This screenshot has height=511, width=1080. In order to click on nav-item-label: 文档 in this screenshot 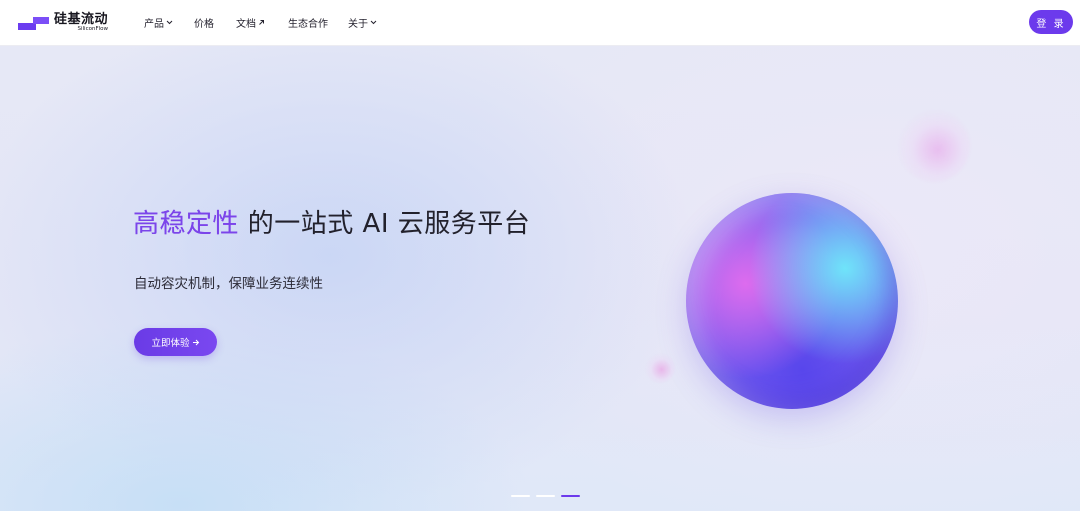, I will do `click(246, 24)`.